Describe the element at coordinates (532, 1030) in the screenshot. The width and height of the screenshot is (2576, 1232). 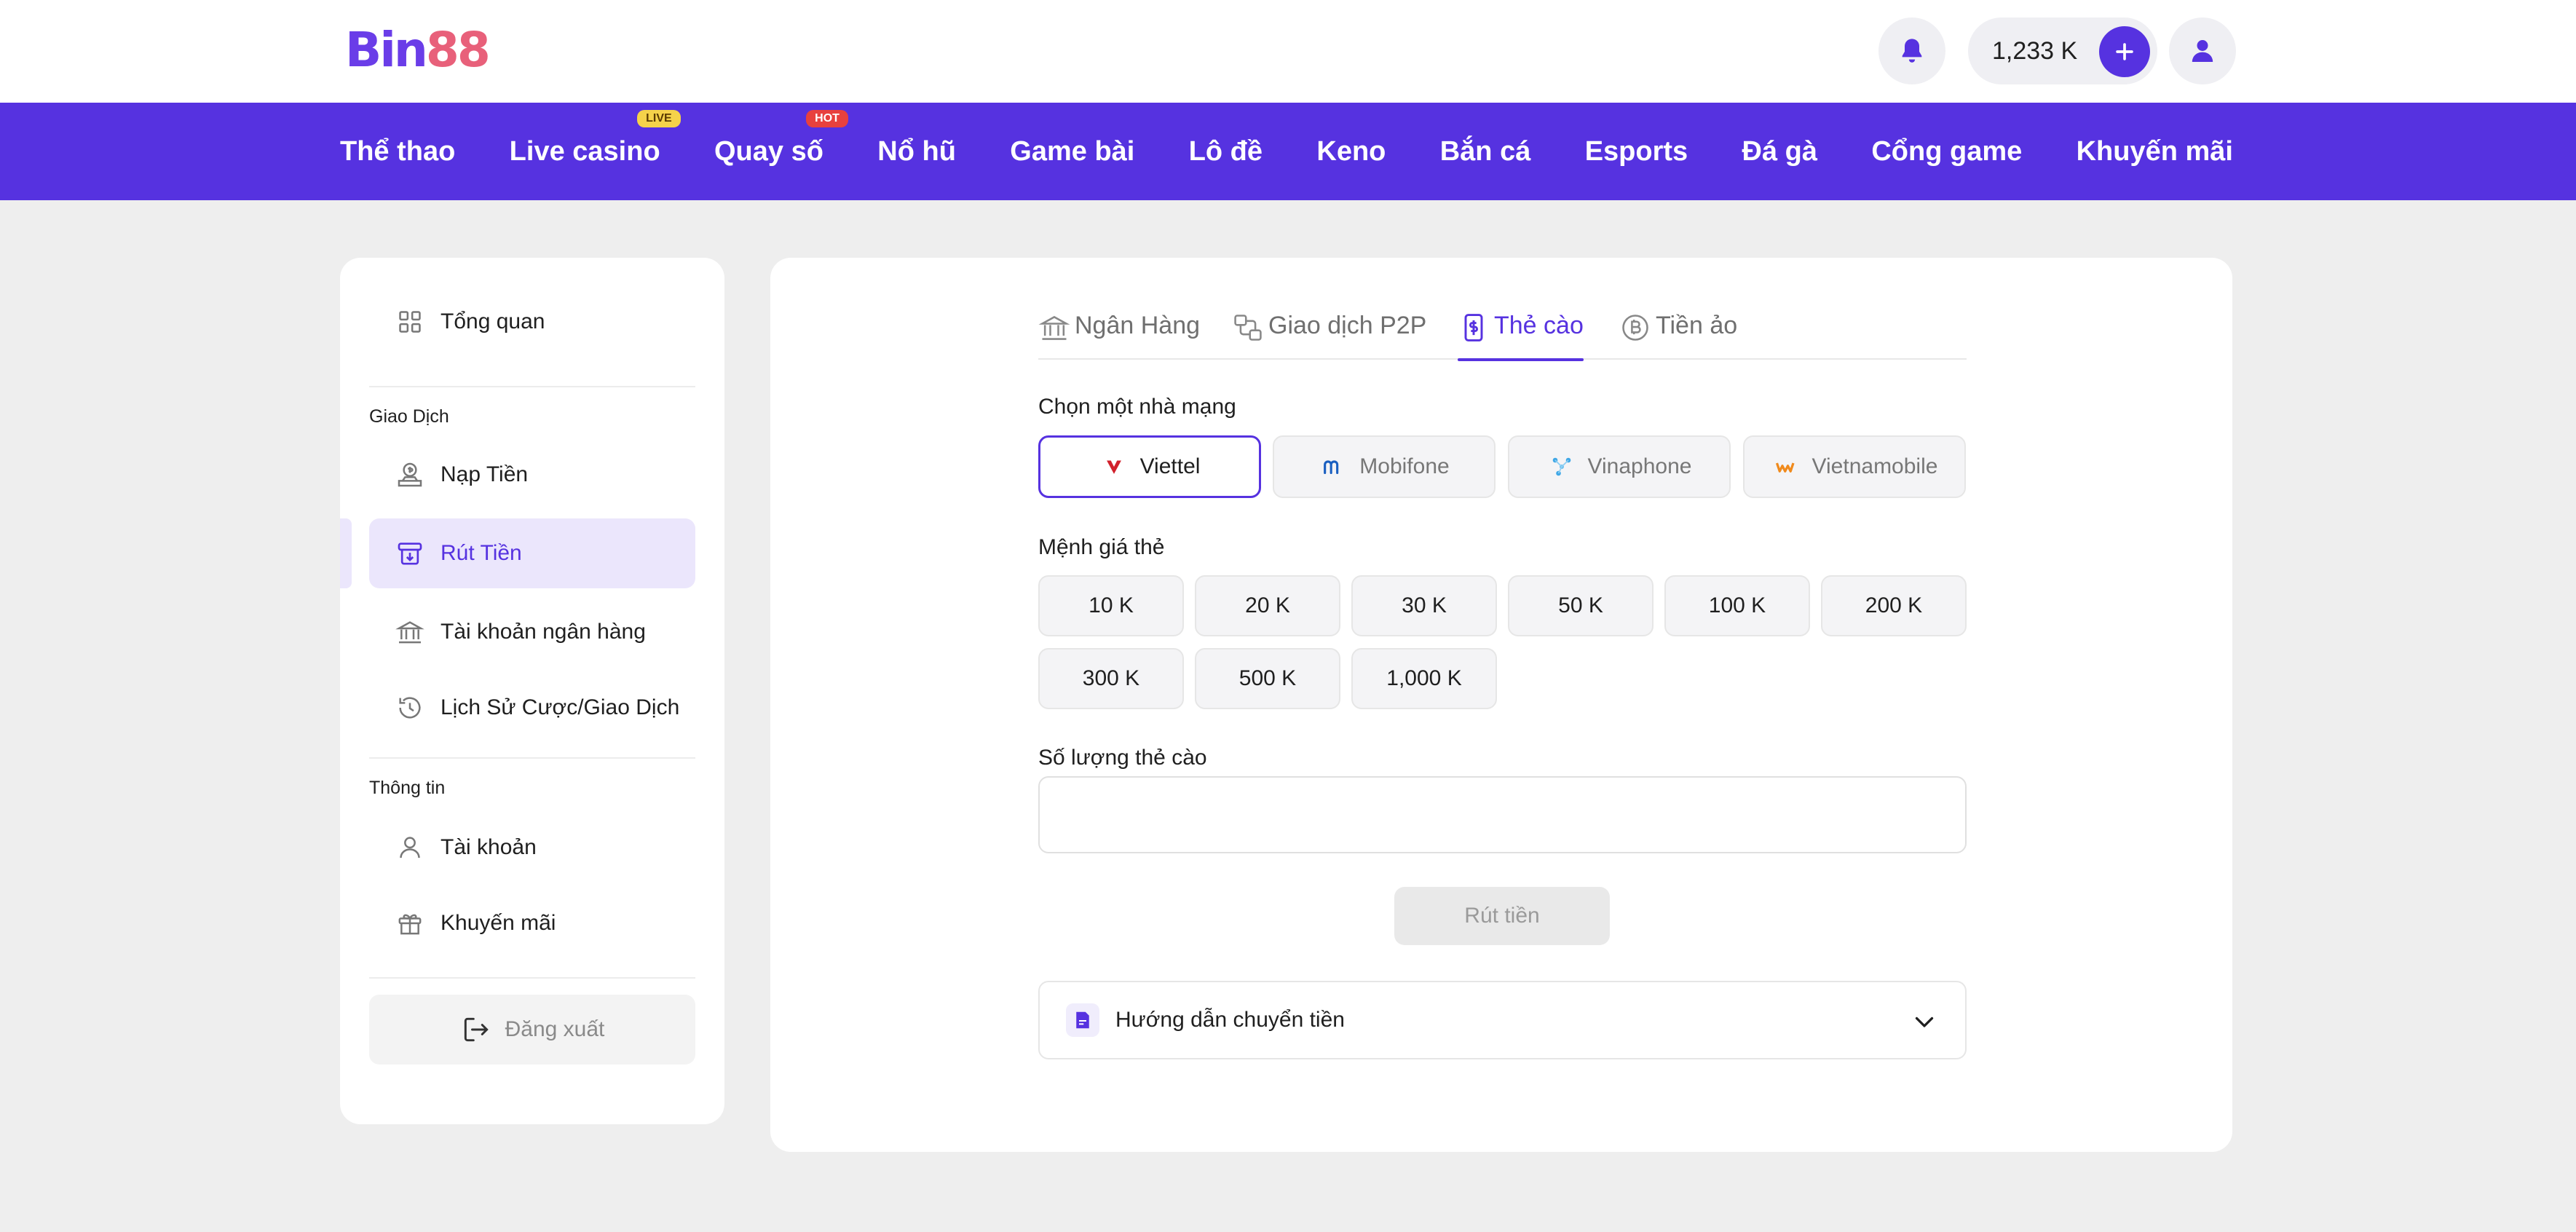
I see `logout-button: Đăng xuất` at that location.